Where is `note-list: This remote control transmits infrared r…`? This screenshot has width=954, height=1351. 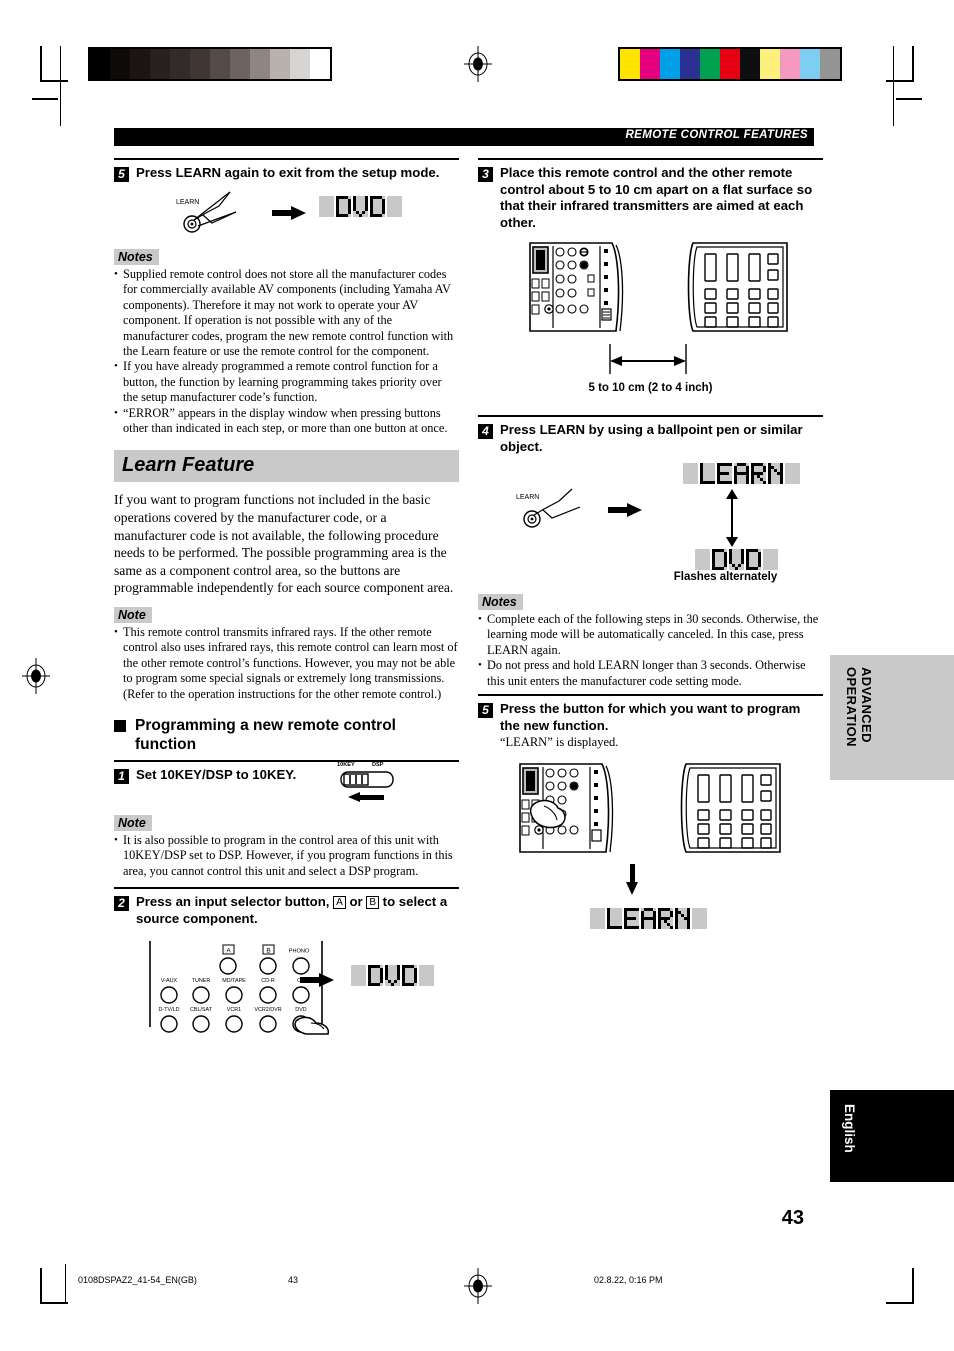 note-list: This remote control transmits infrared r… is located at coordinates (286, 663).